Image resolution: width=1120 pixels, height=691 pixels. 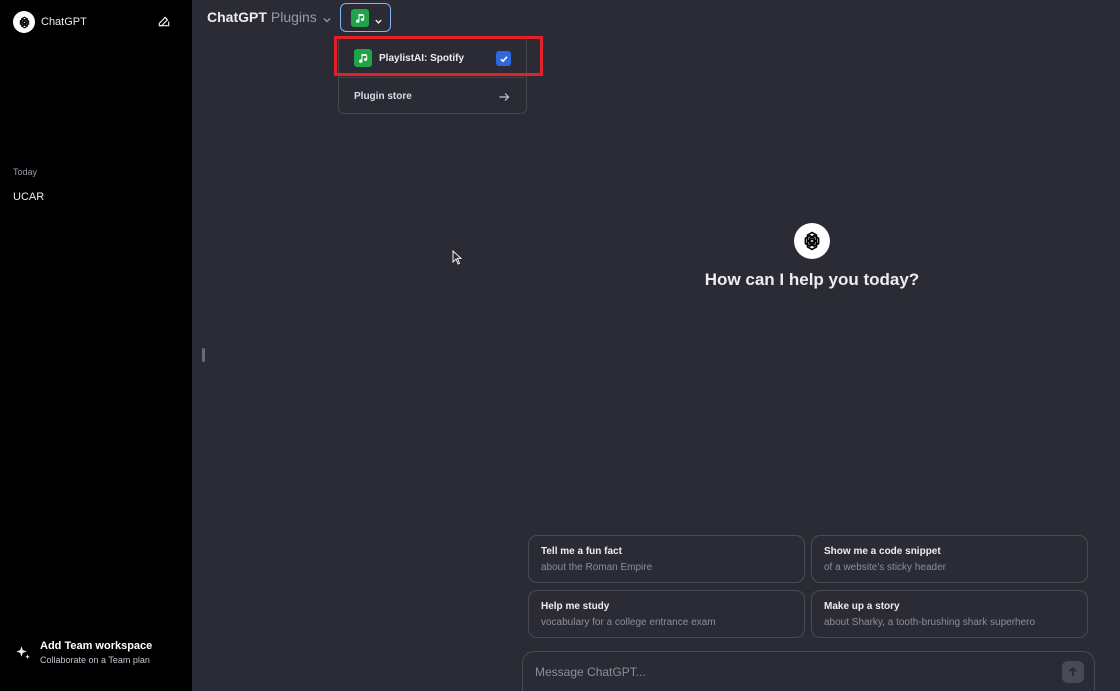 I want to click on suggestion-title: Tell me a fun fact, so click(x=581, y=551).